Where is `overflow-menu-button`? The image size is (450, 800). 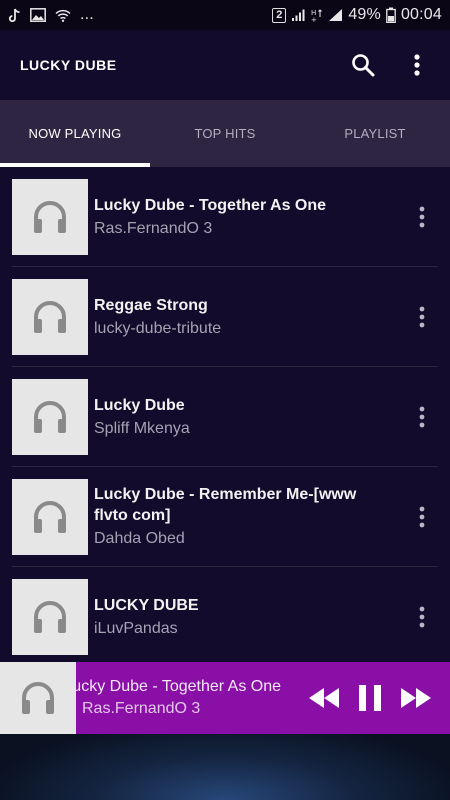
overflow-menu-button is located at coordinates (417, 65).